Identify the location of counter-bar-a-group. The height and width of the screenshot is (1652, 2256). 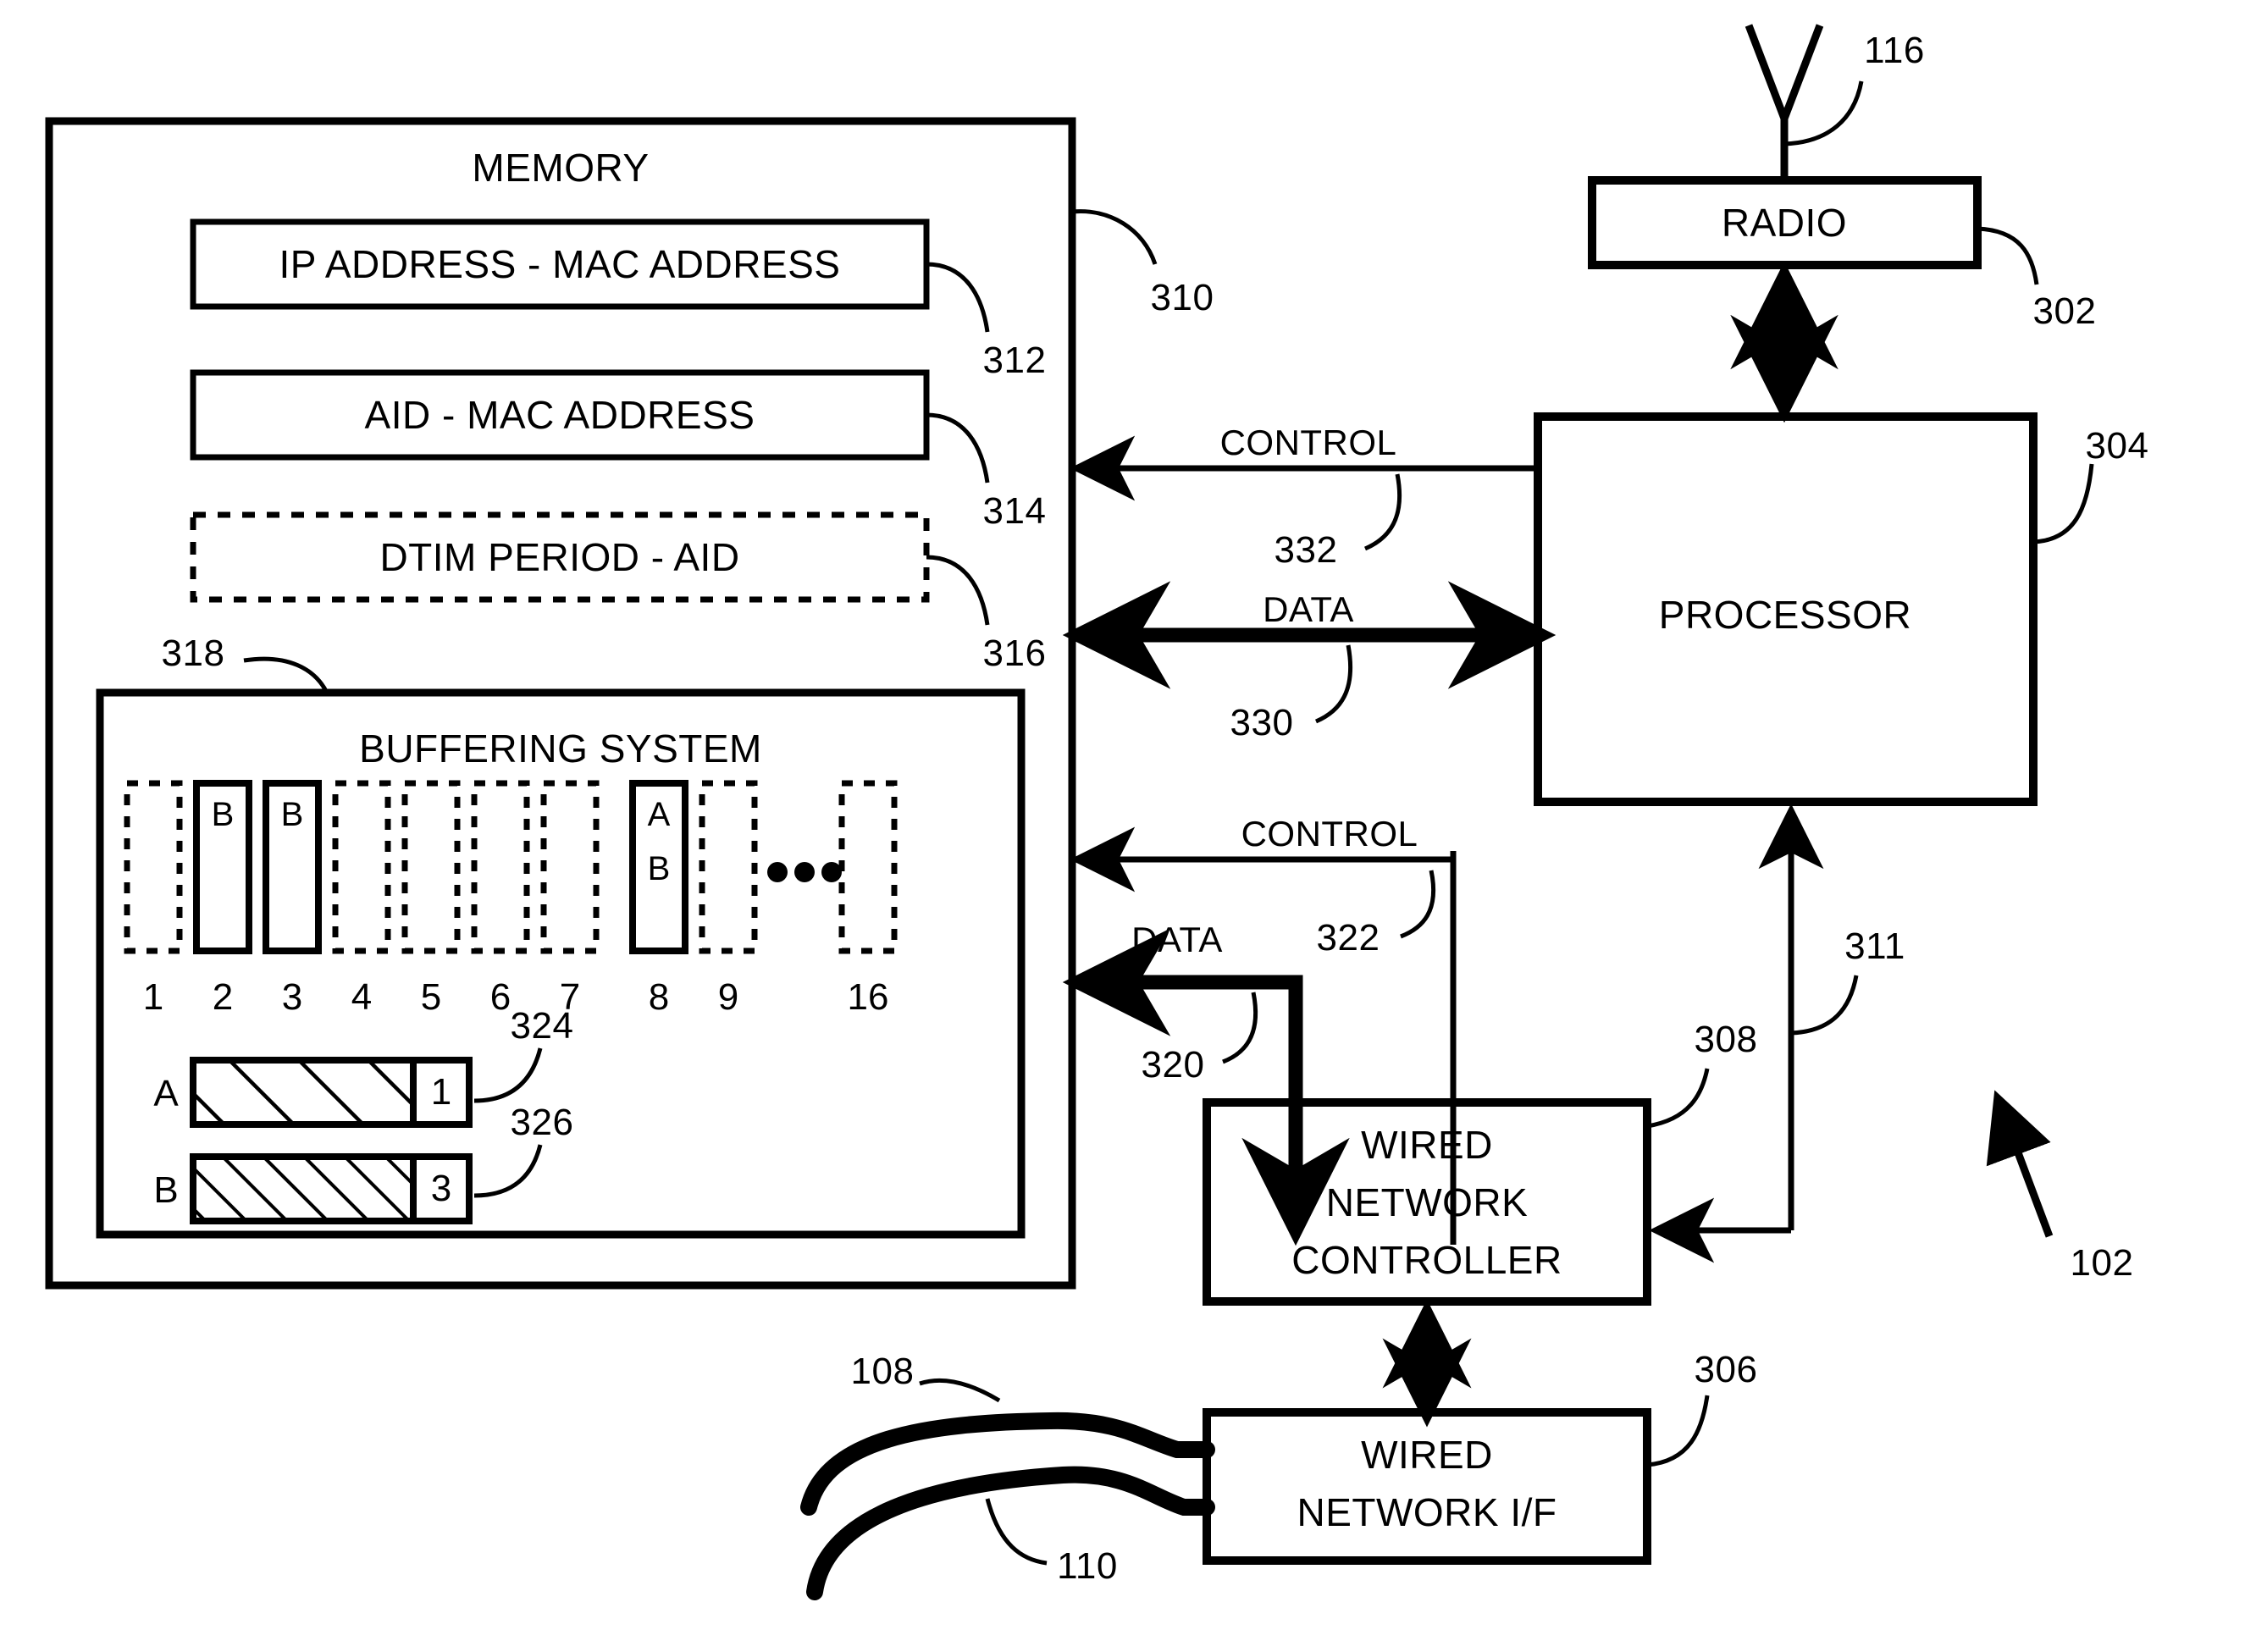
(332, 1092).